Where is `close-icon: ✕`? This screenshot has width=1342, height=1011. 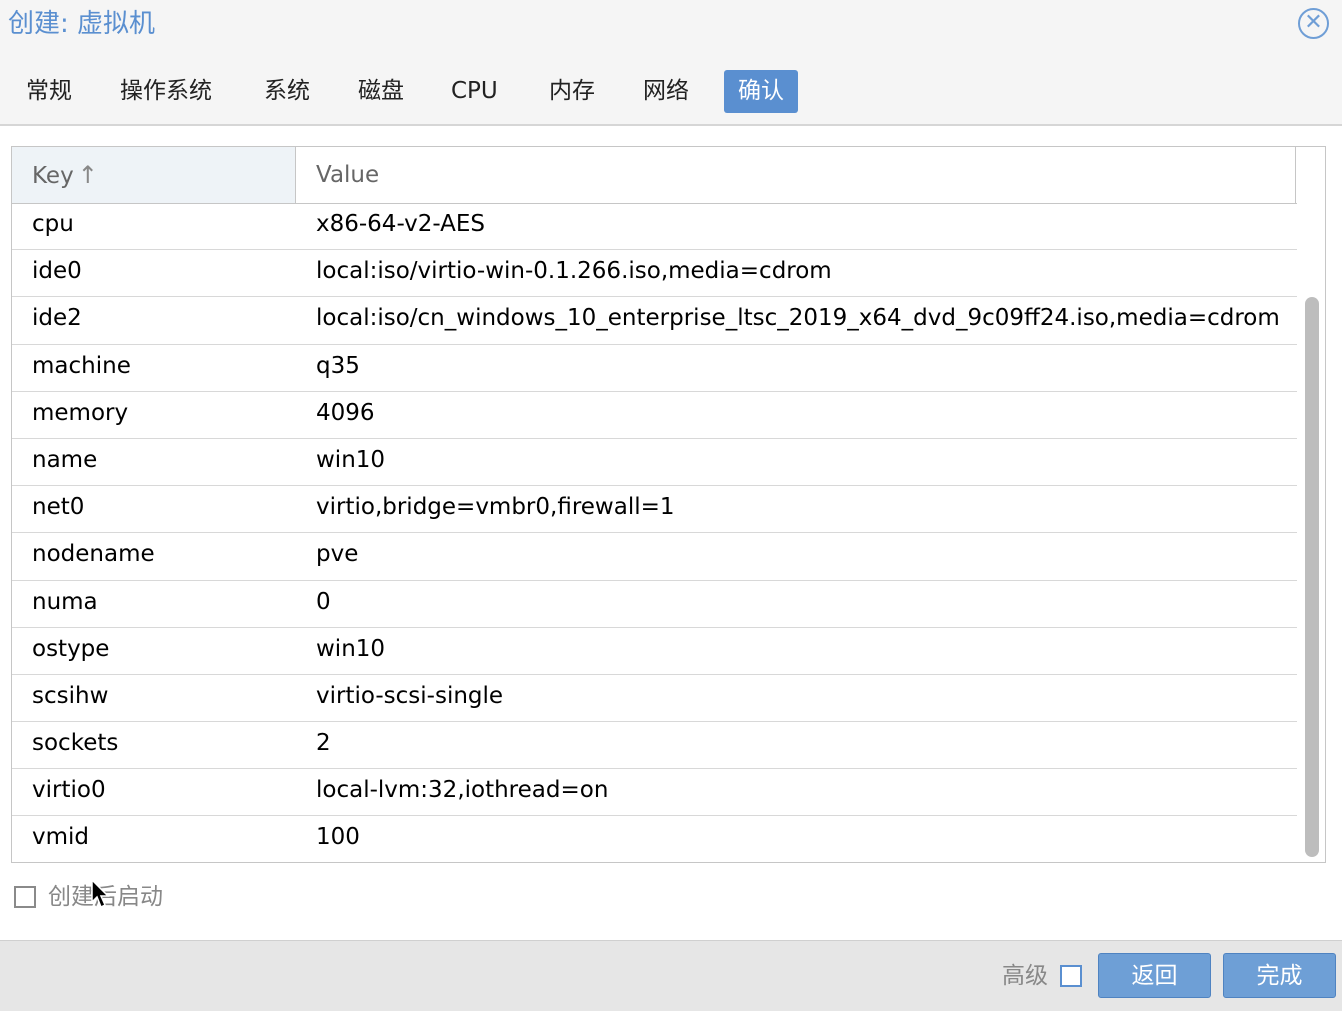
close-icon: ✕ is located at coordinates (1313, 23).